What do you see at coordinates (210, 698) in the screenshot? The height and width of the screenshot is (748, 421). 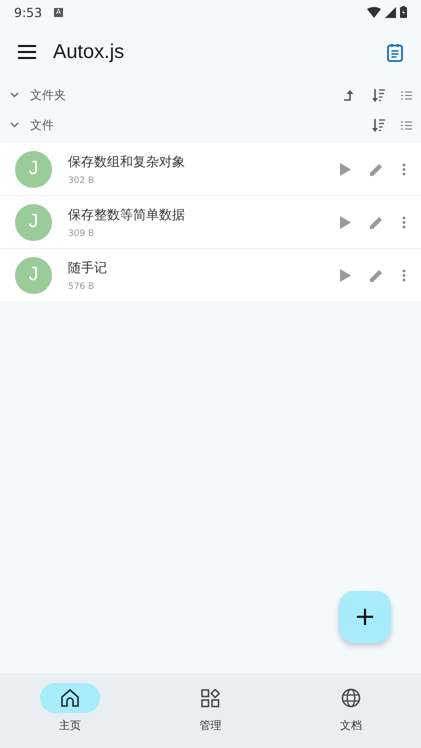 I see `grid-icon` at bounding box center [210, 698].